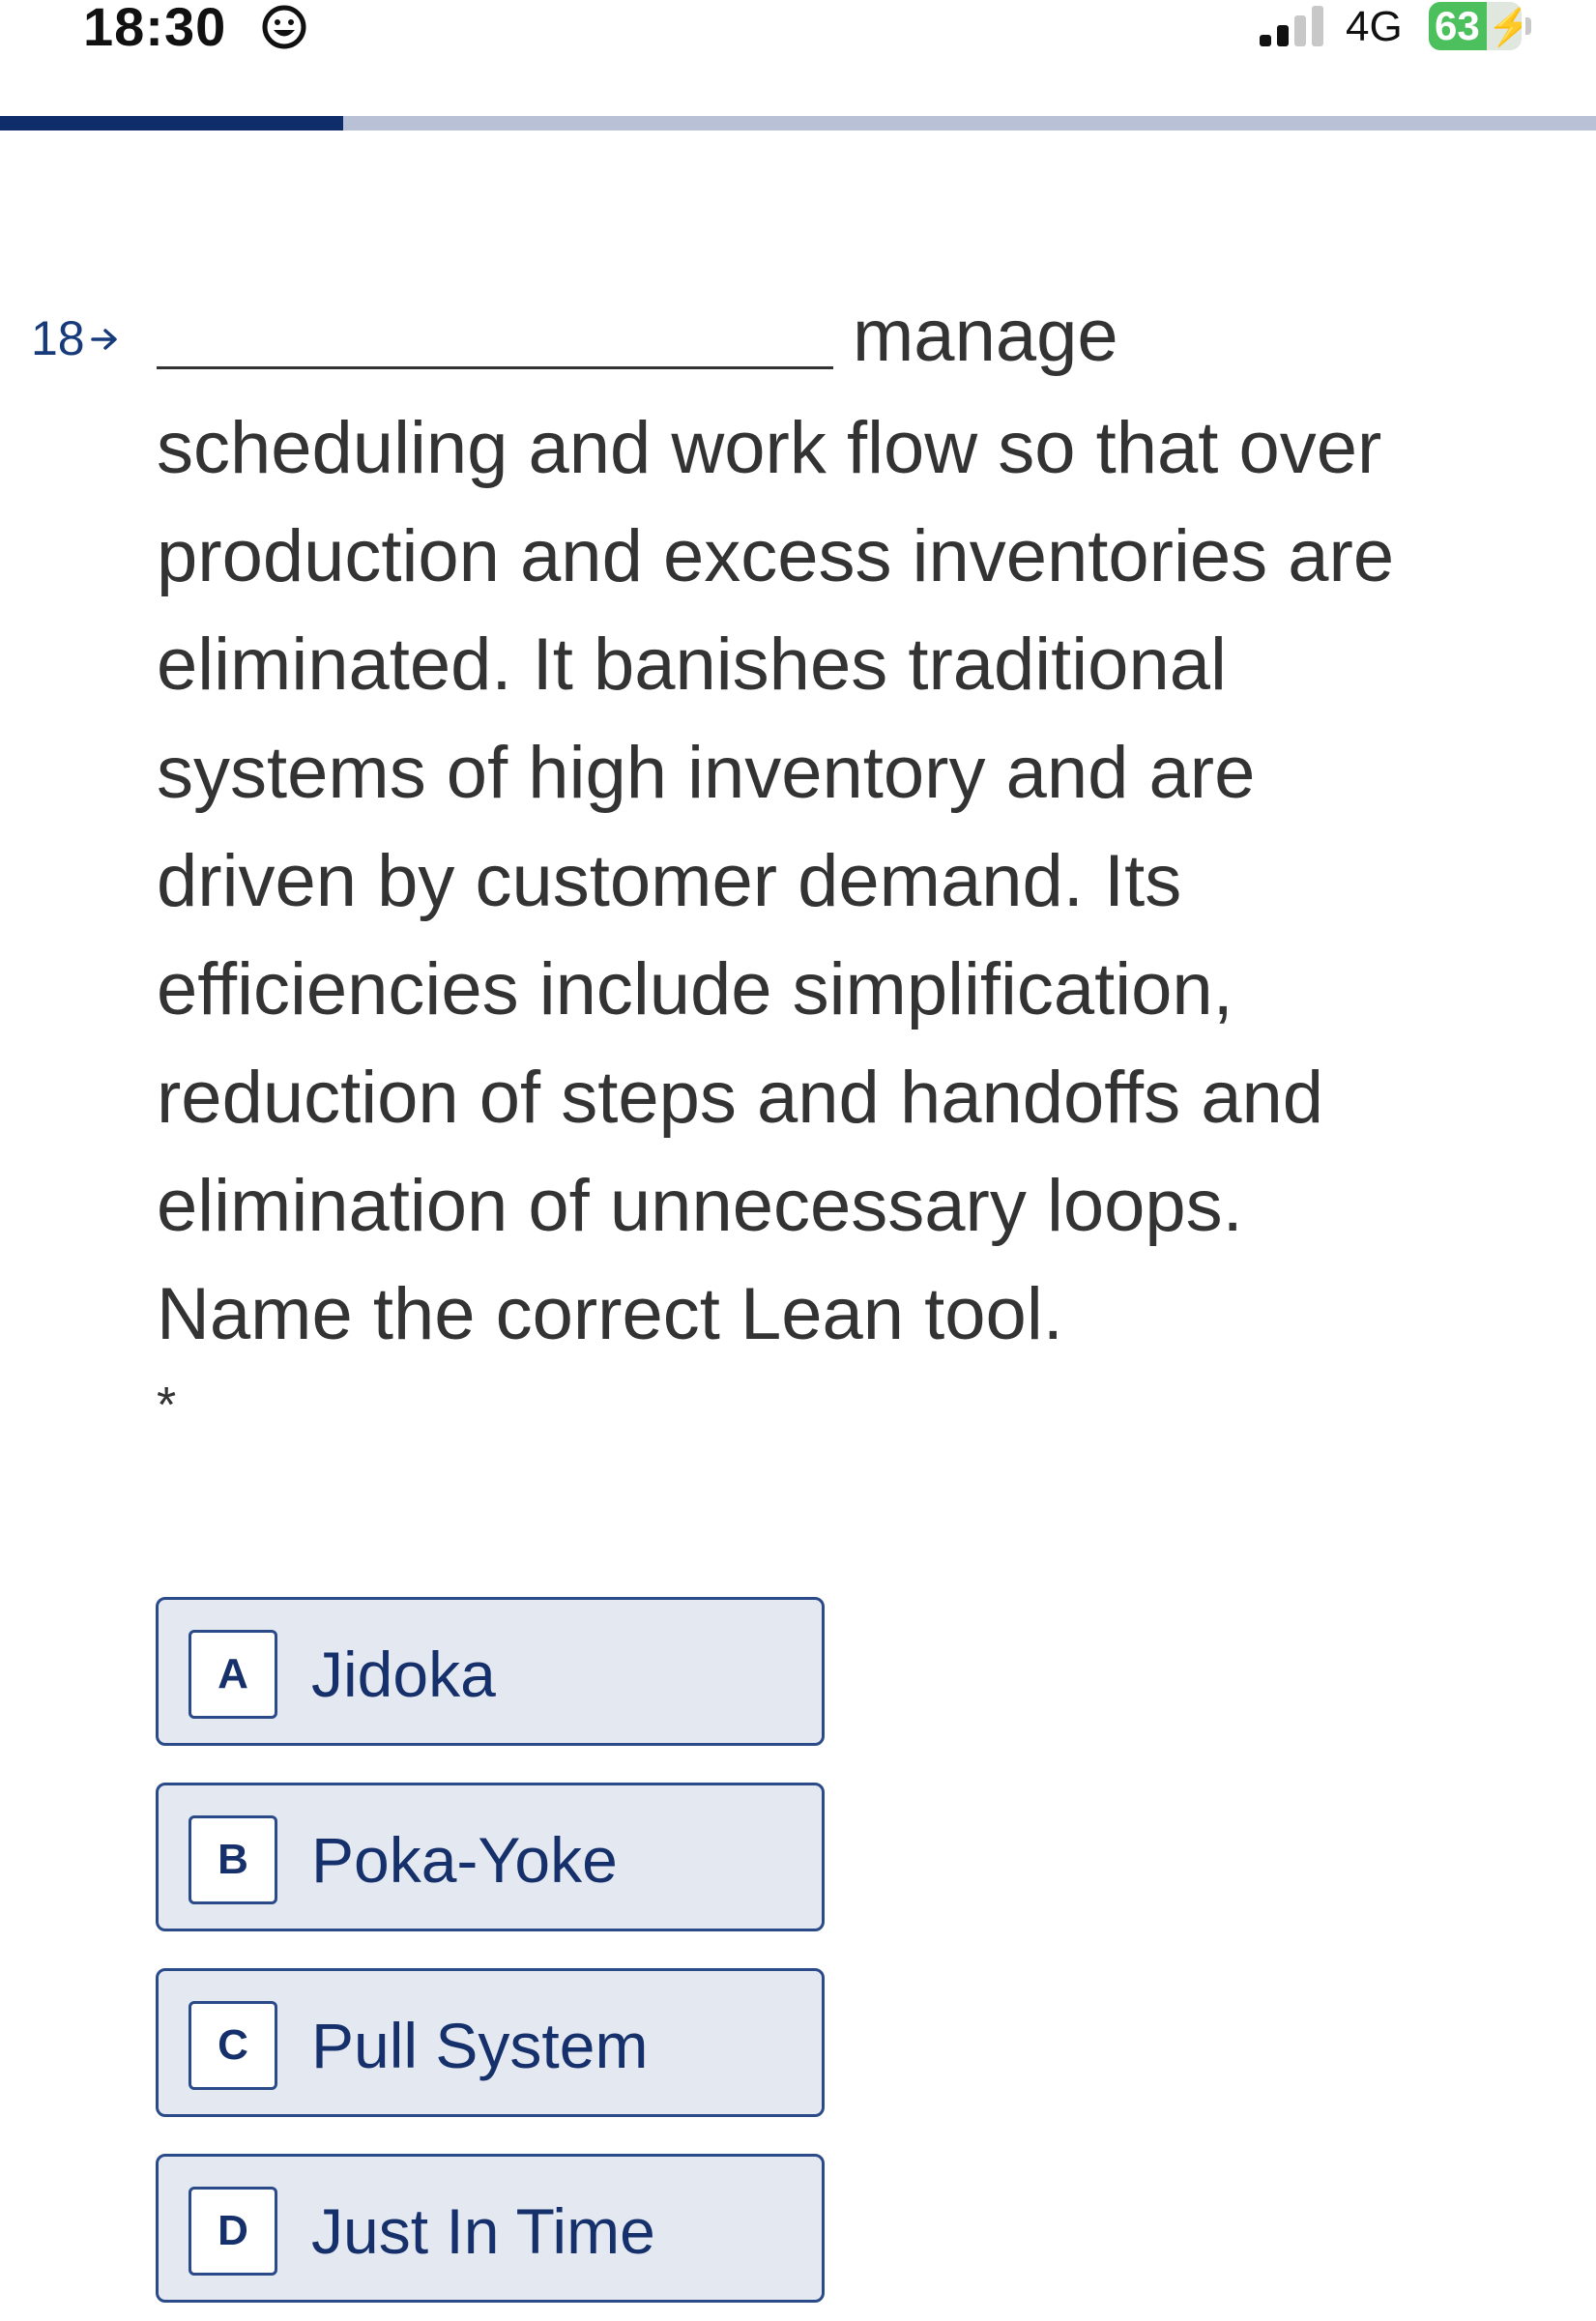 The height and width of the screenshot is (2321, 1596). Describe the element at coordinates (692, 665) in the screenshot. I see `question-line: eliminated. It banishes traditional` at that location.